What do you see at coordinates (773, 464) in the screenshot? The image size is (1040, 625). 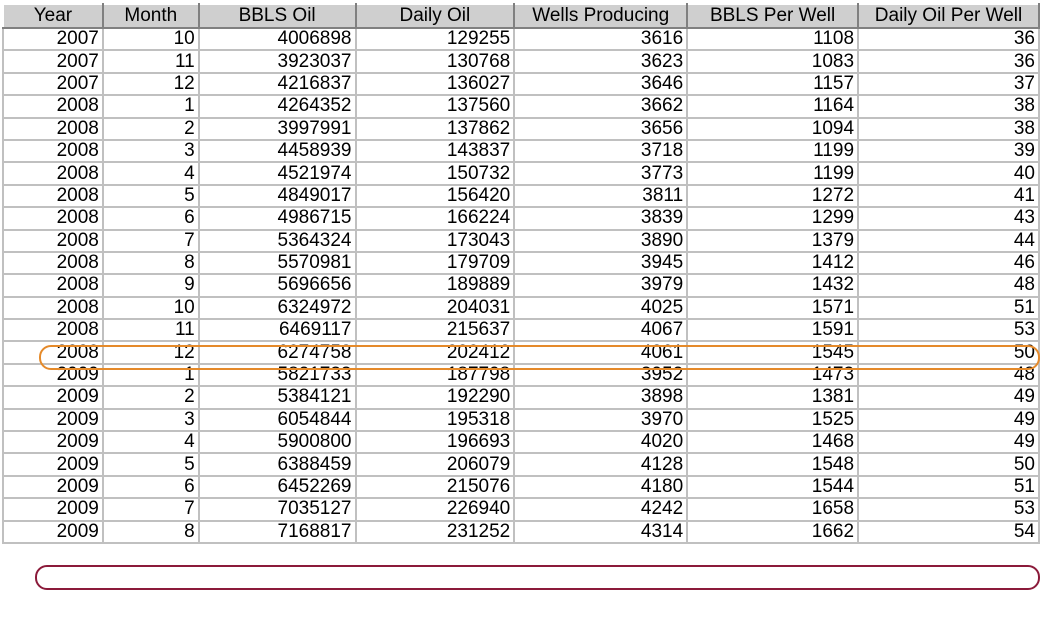 I see `cell-bbls-per-well: 1548` at bounding box center [773, 464].